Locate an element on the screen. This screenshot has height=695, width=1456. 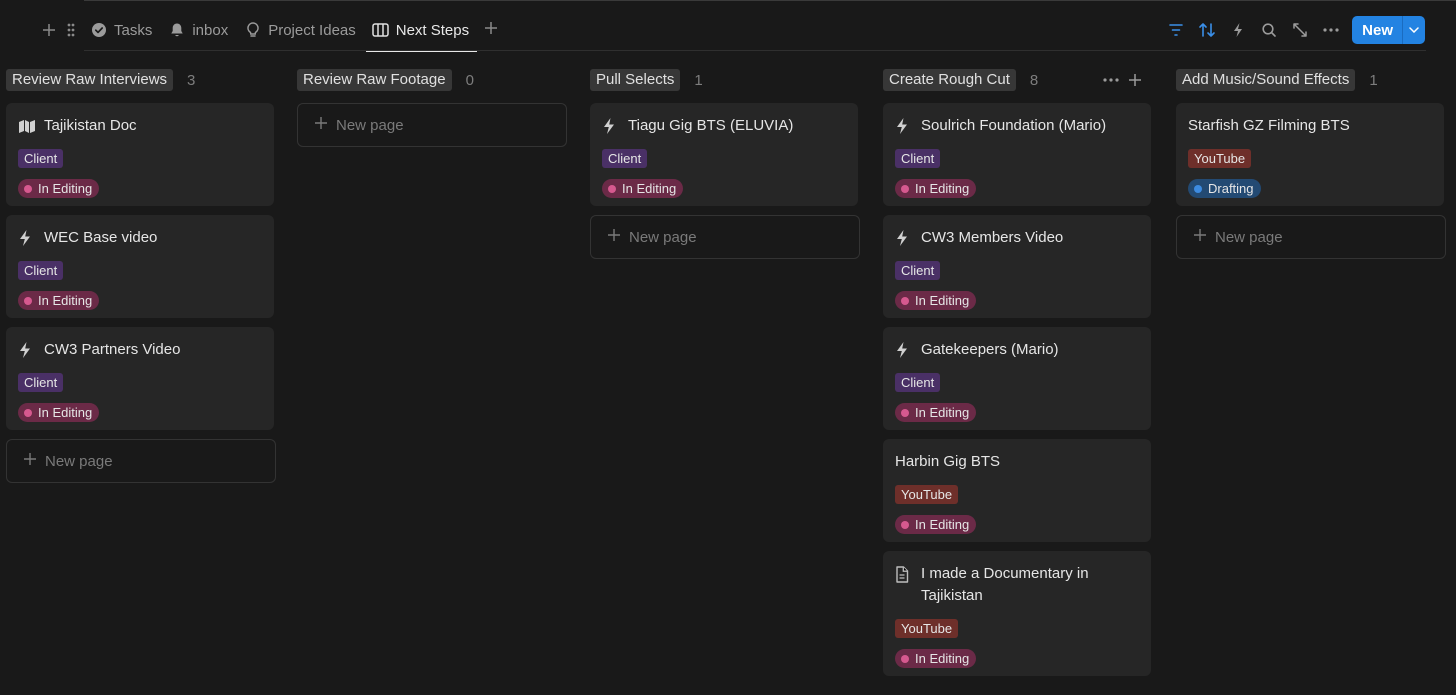
automation-bolt-icon is located at coordinates (1237, 30).